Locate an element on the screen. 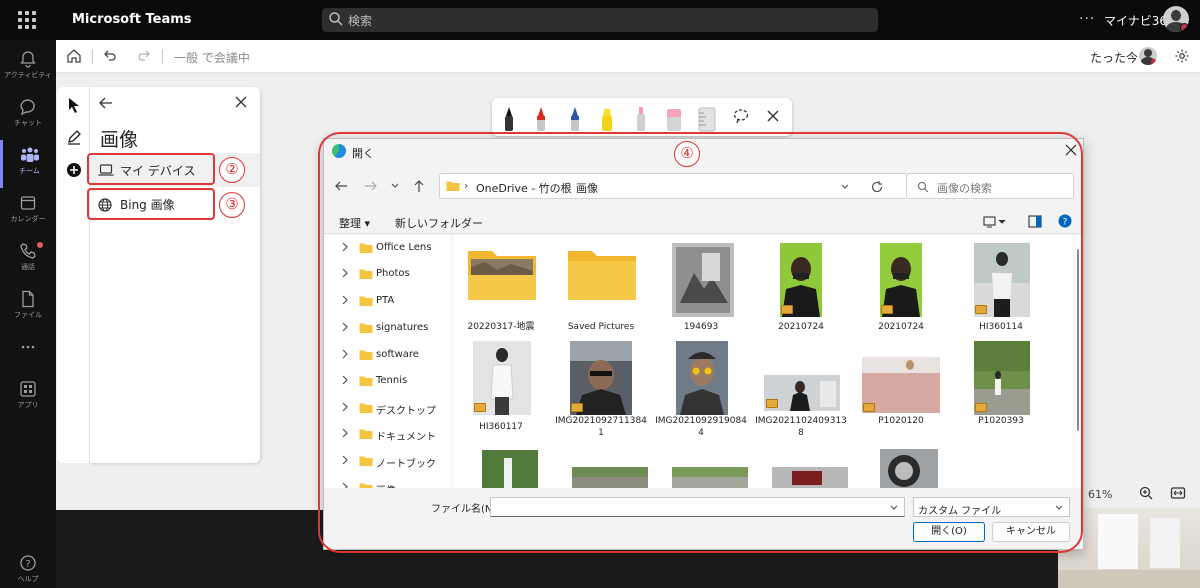 The width and height of the screenshot is (1200, 588). preview-pane-icon is located at coordinates (1035, 221).